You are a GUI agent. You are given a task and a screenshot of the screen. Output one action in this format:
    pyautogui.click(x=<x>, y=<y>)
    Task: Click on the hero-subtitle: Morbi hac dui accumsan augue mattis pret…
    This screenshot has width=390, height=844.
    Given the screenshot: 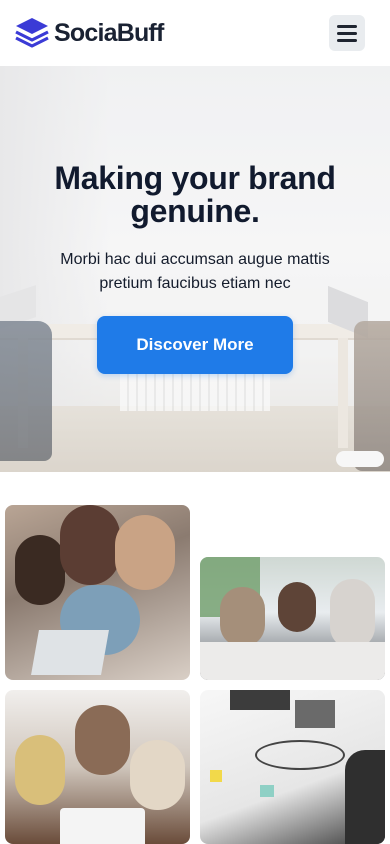 What is the action you would take?
    pyautogui.click(x=195, y=271)
    